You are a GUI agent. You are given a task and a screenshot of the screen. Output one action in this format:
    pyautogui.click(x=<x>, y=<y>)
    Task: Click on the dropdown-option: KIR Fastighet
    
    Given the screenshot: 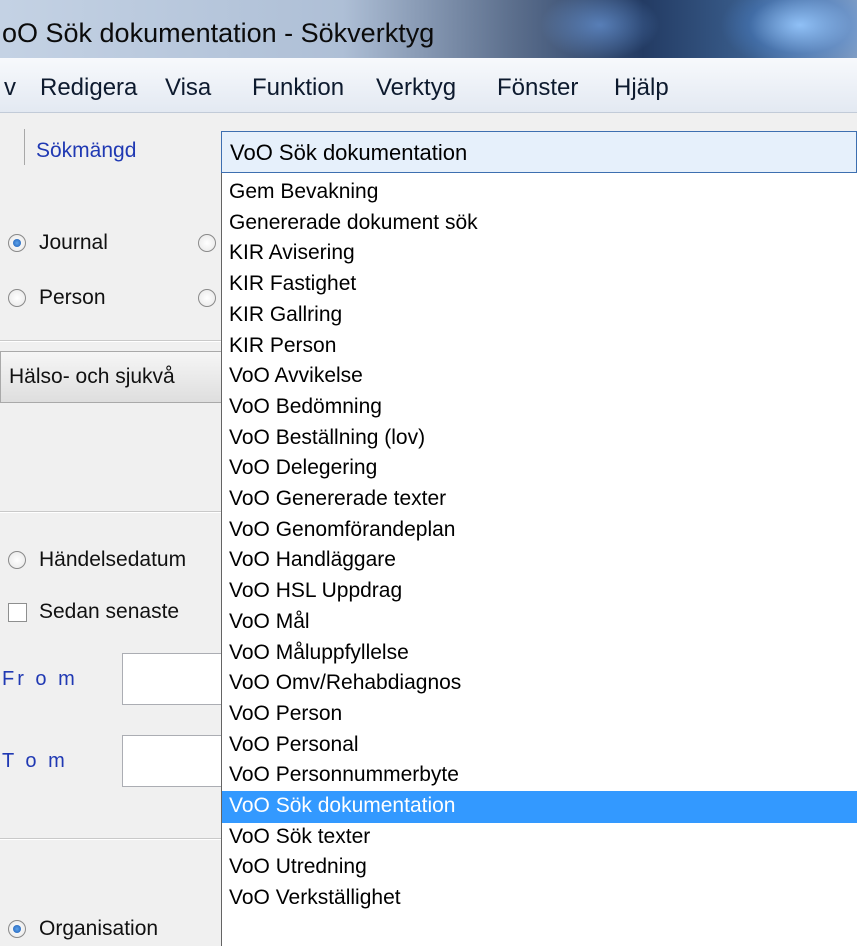 What is the action you would take?
    pyautogui.click(x=539, y=285)
    